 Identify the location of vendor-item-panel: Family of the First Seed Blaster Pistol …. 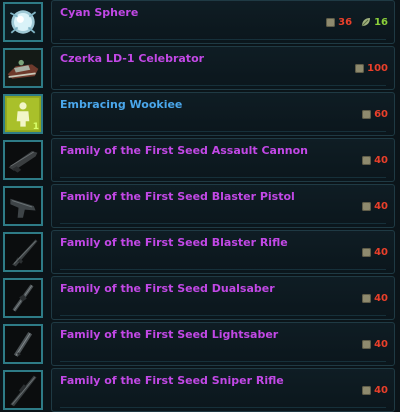
(223, 206).